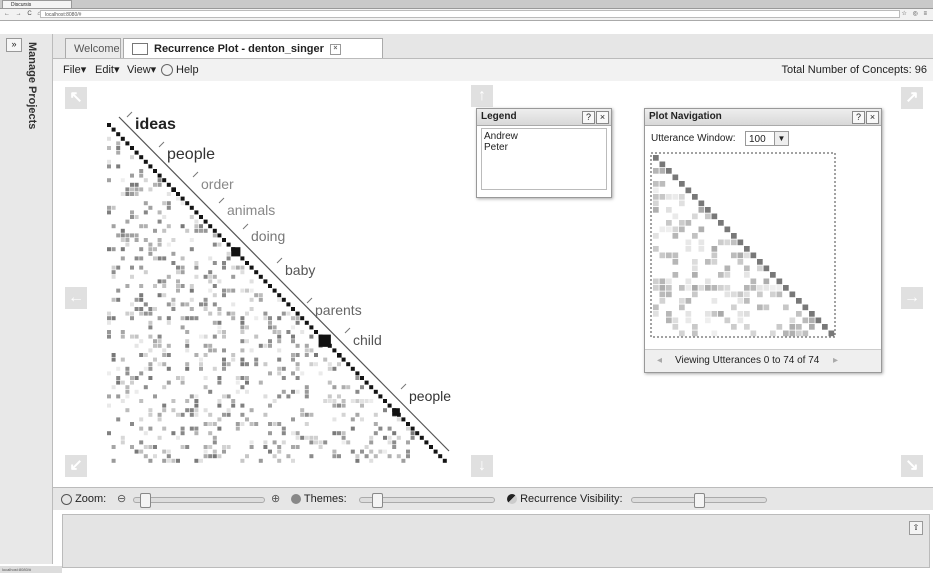 The height and width of the screenshot is (573, 933). Describe the element at coordinates (378, 500) in the screenshot. I see `themes-slider-handle` at that location.